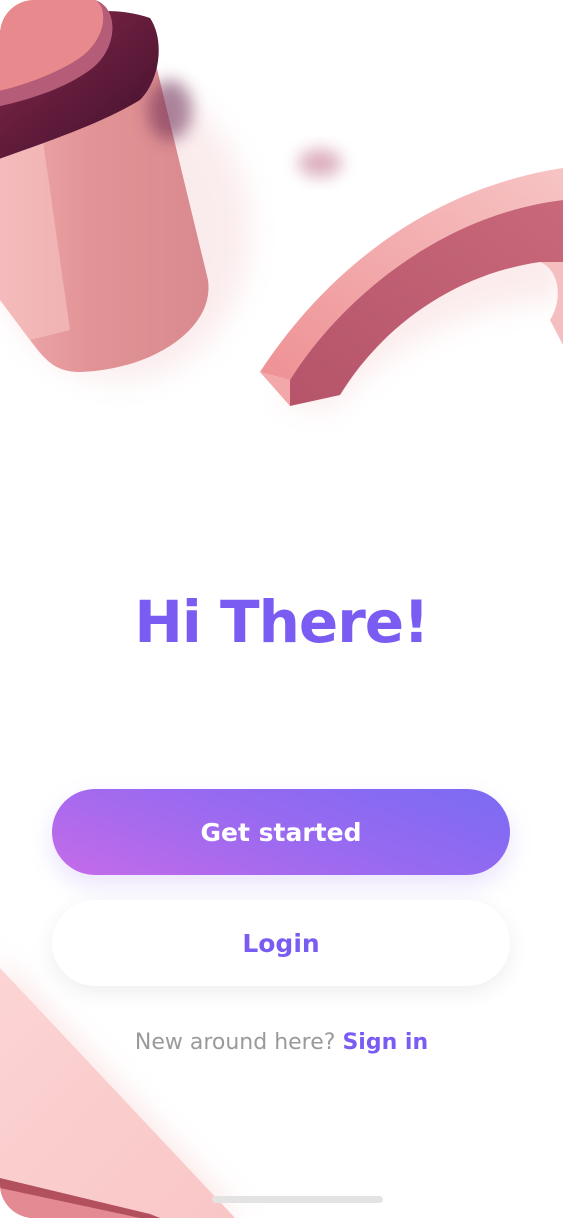  I want to click on get-started-label: Get started, so click(281, 832).